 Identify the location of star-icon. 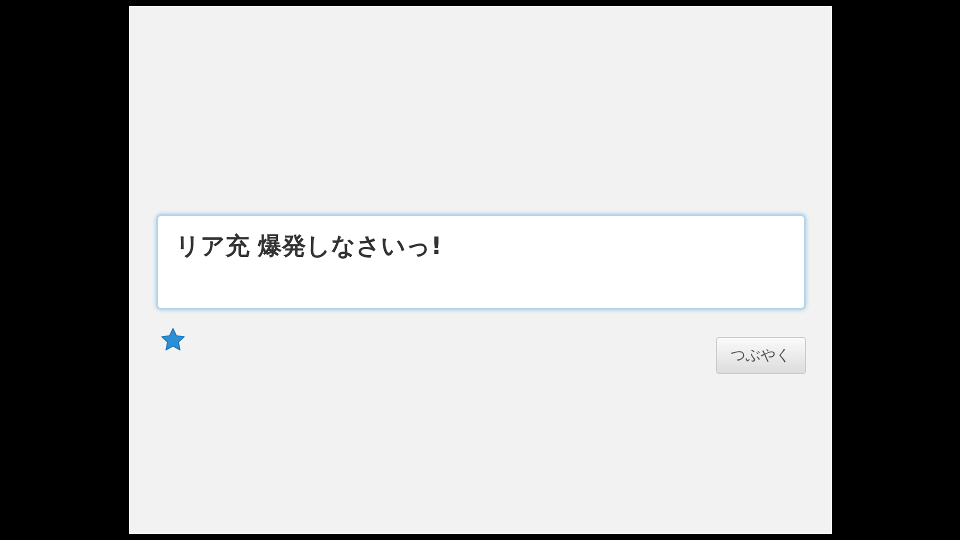
(173, 340).